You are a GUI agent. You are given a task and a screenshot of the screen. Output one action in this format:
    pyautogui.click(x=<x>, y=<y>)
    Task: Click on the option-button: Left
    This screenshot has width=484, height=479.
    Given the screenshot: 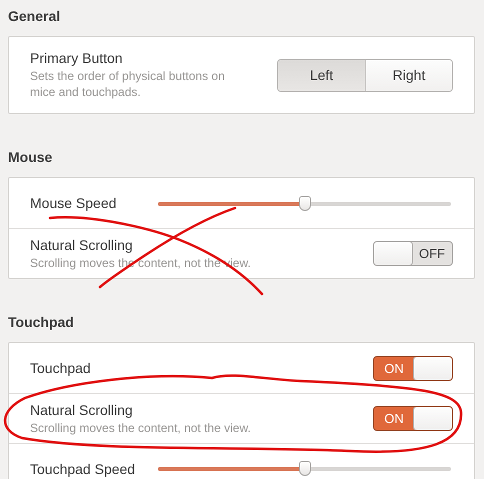 What is the action you would take?
    pyautogui.click(x=321, y=75)
    